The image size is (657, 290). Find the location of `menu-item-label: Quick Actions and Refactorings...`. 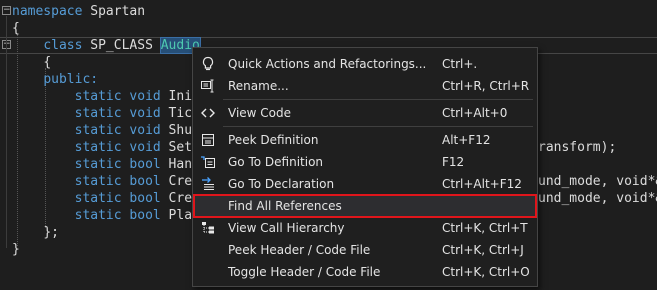

menu-item-label: Quick Actions and Refactorings... is located at coordinates (327, 64).